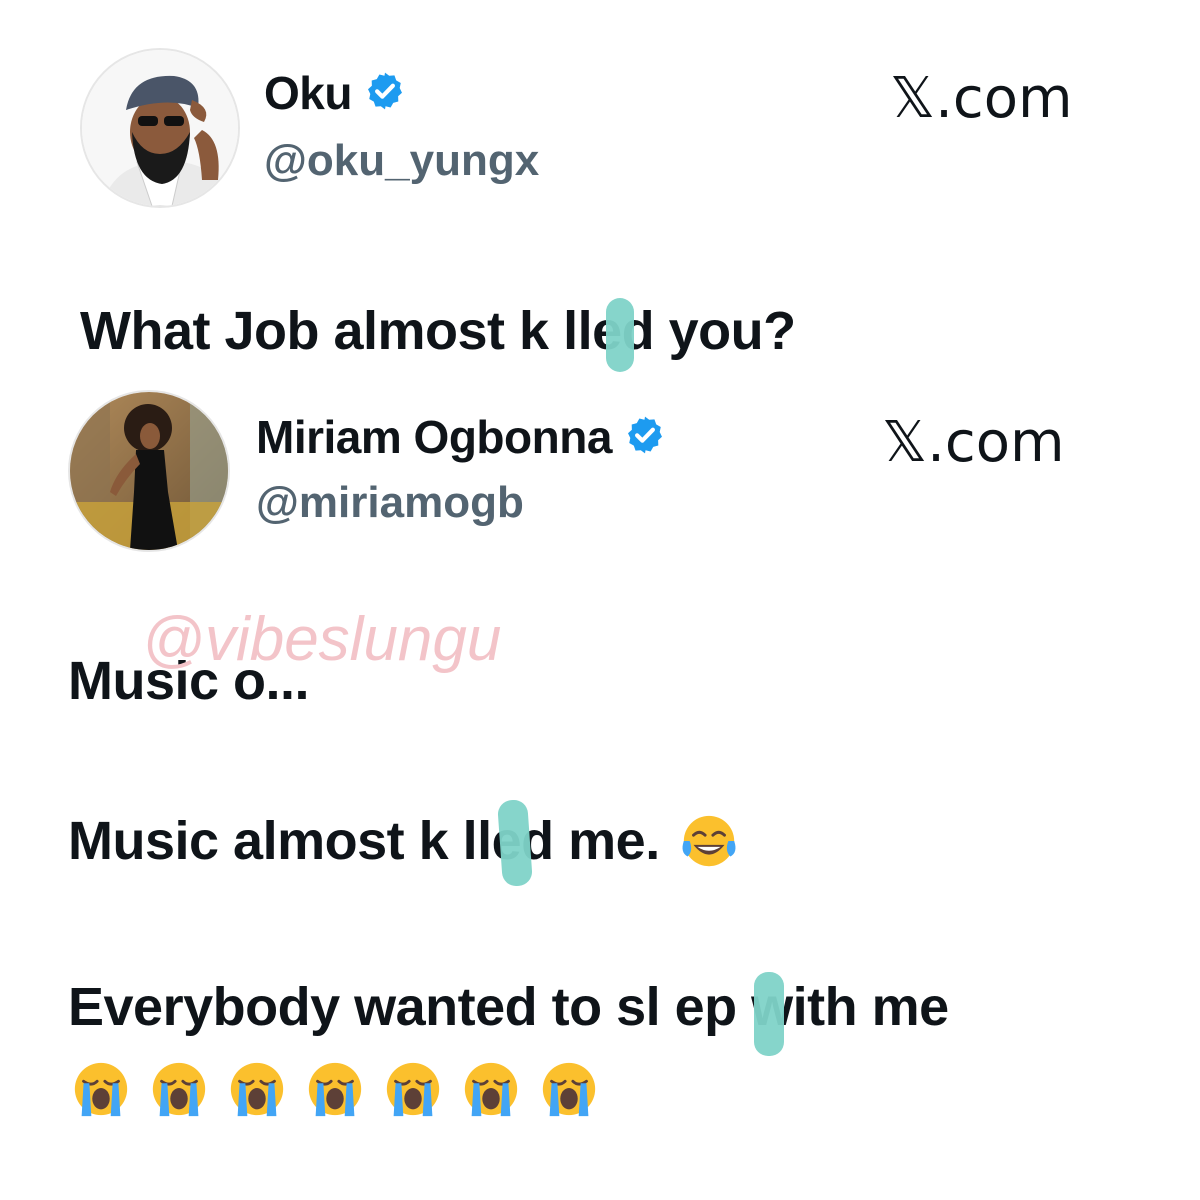 The width and height of the screenshot is (1200, 1200). I want to click on face-with-tears-of-joy-icon, so click(709, 841).